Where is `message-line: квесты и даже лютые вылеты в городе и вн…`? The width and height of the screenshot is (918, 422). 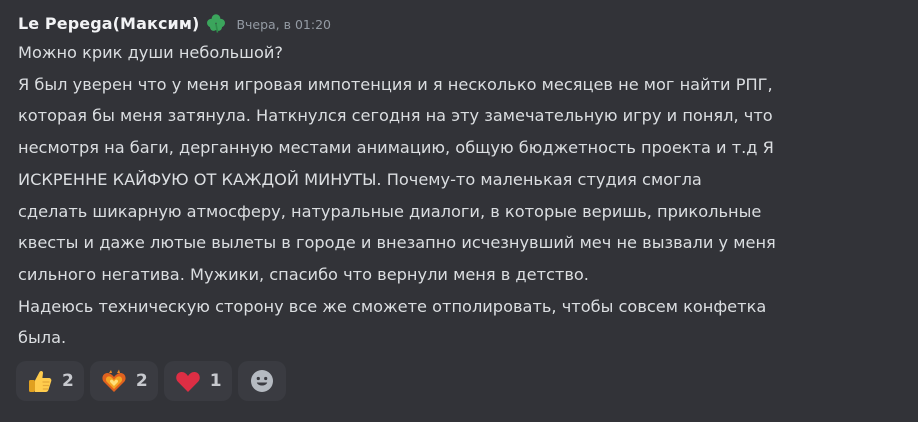
message-line: квесты и даже лютые вылеты в городе и вн… is located at coordinates (397, 243).